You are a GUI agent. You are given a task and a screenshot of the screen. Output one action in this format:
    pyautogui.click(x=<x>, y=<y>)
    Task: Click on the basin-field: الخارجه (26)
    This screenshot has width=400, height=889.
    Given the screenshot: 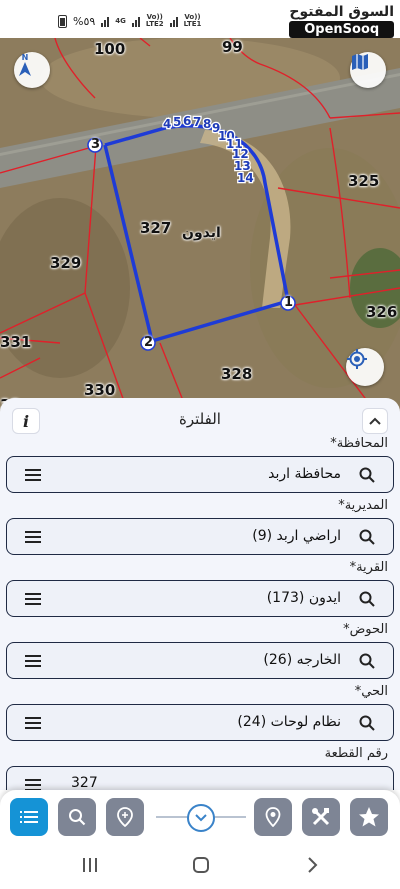 What is the action you would take?
    pyautogui.click(x=200, y=660)
    